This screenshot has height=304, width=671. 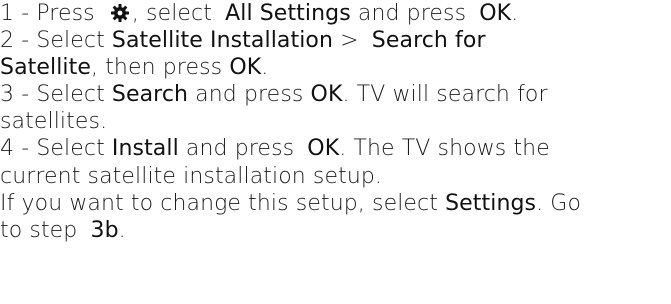 What do you see at coordinates (63, 230) in the screenshot?
I see `note-cont: to step 3b.` at bounding box center [63, 230].